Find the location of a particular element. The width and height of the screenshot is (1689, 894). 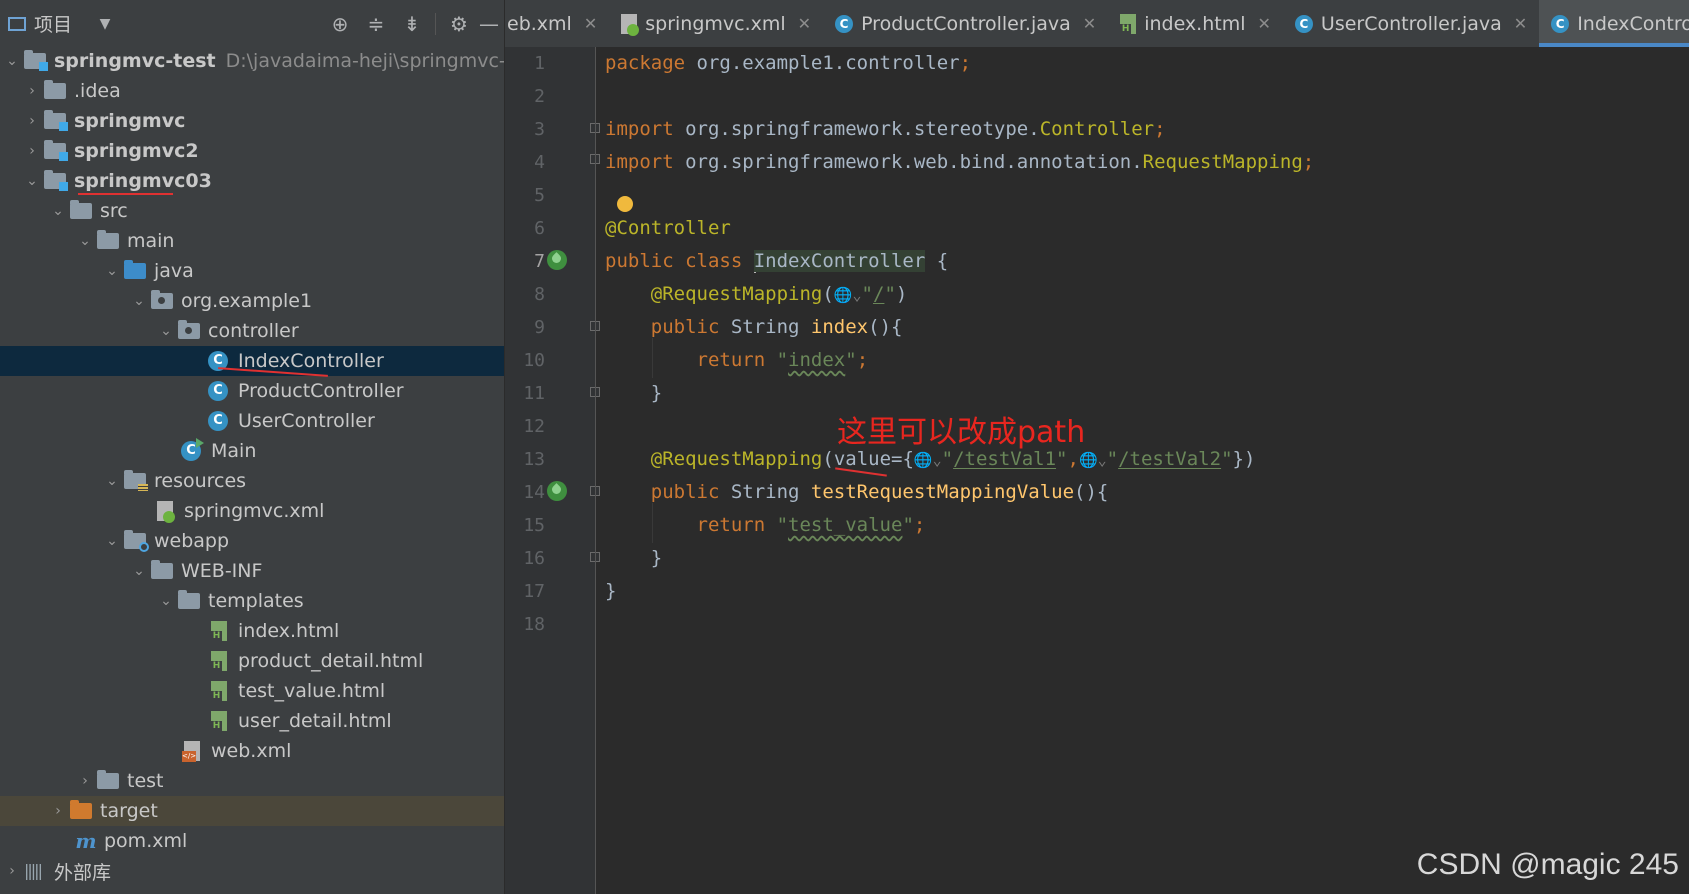

line-number: 4 is located at coordinates (539, 162).